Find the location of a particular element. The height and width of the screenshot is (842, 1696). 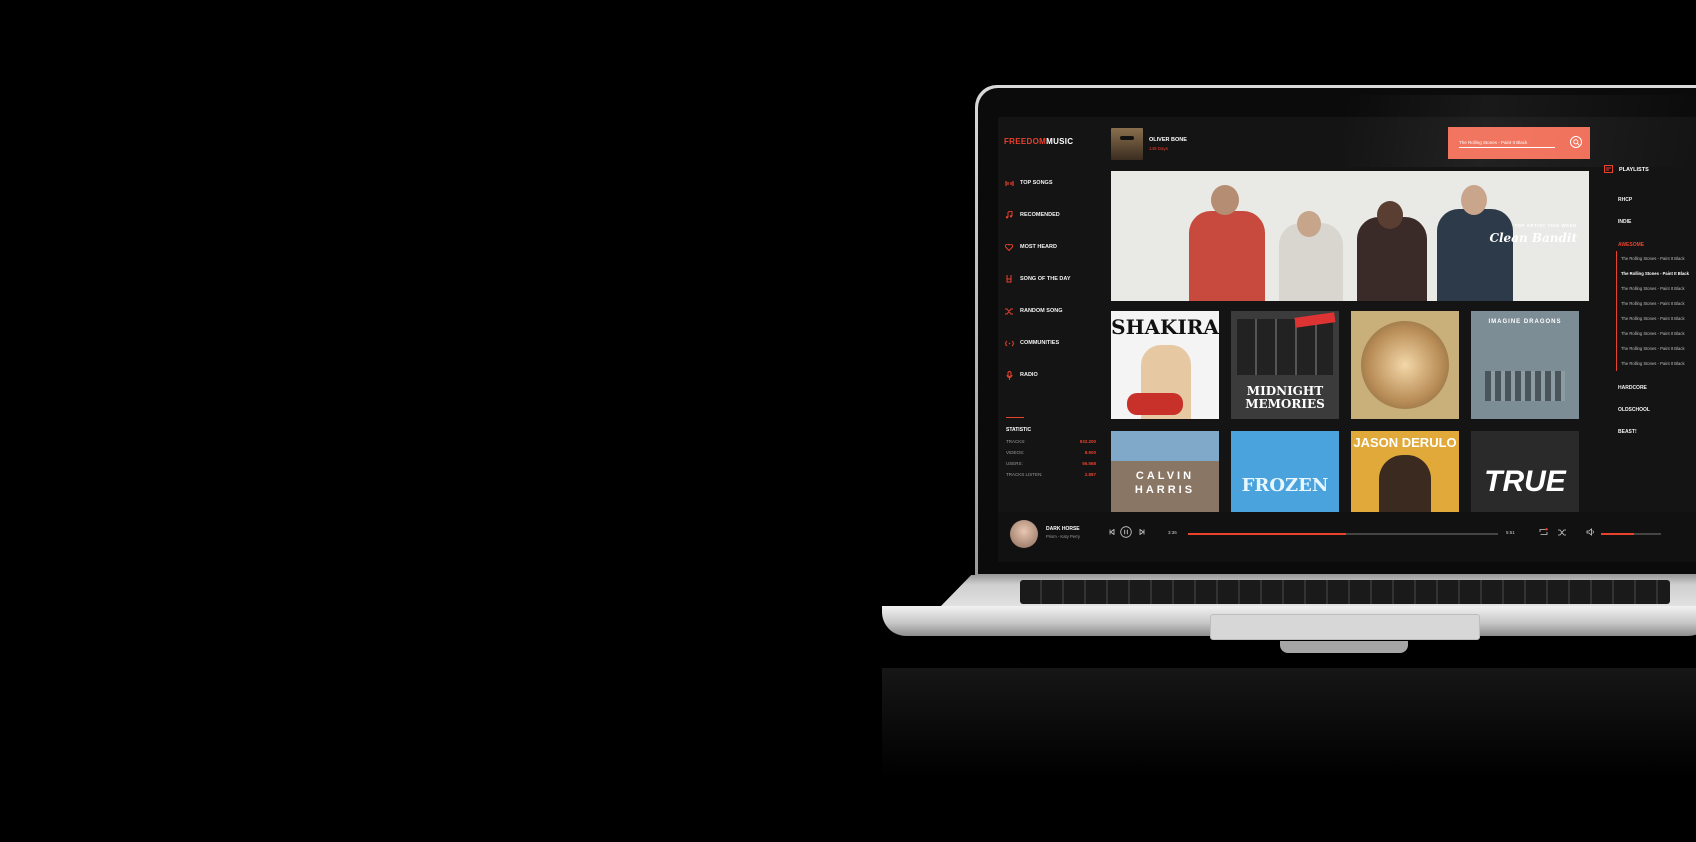

search-input is located at coordinates (1507, 143).